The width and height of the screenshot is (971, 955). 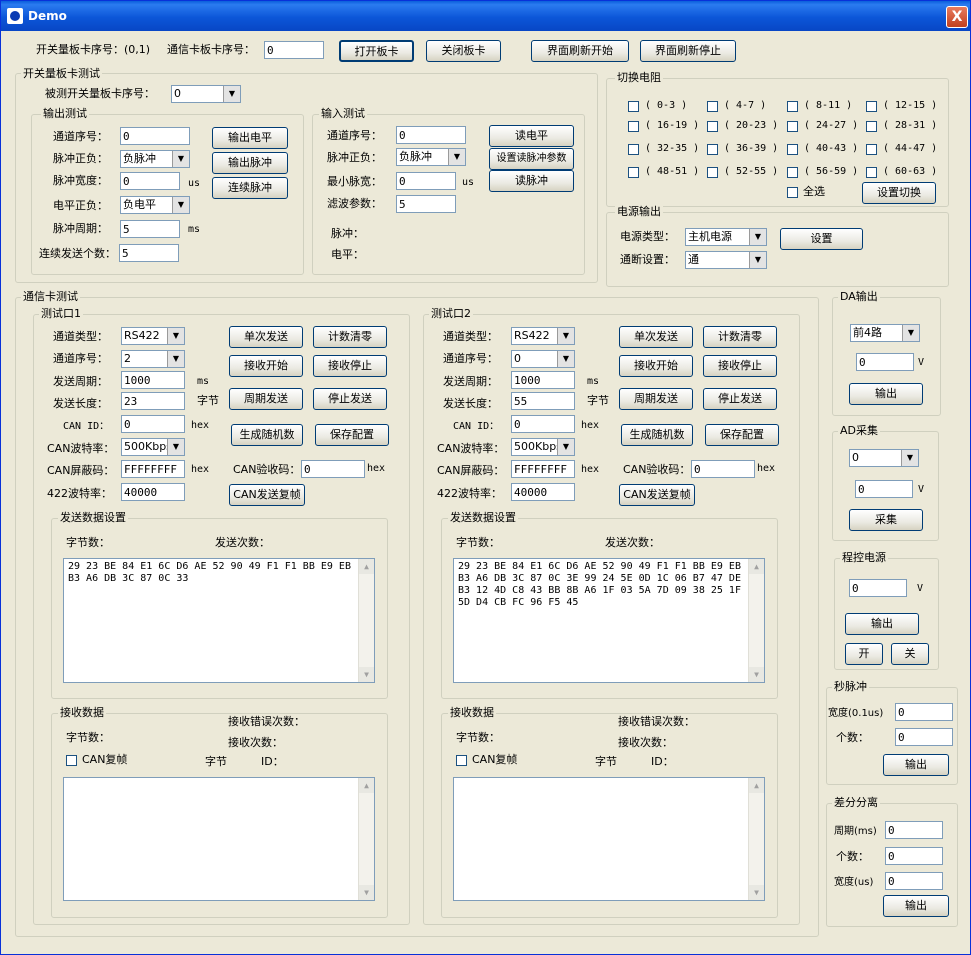 What do you see at coordinates (878, 588) in the screenshot?
I see `prog-power-input: 0` at bounding box center [878, 588].